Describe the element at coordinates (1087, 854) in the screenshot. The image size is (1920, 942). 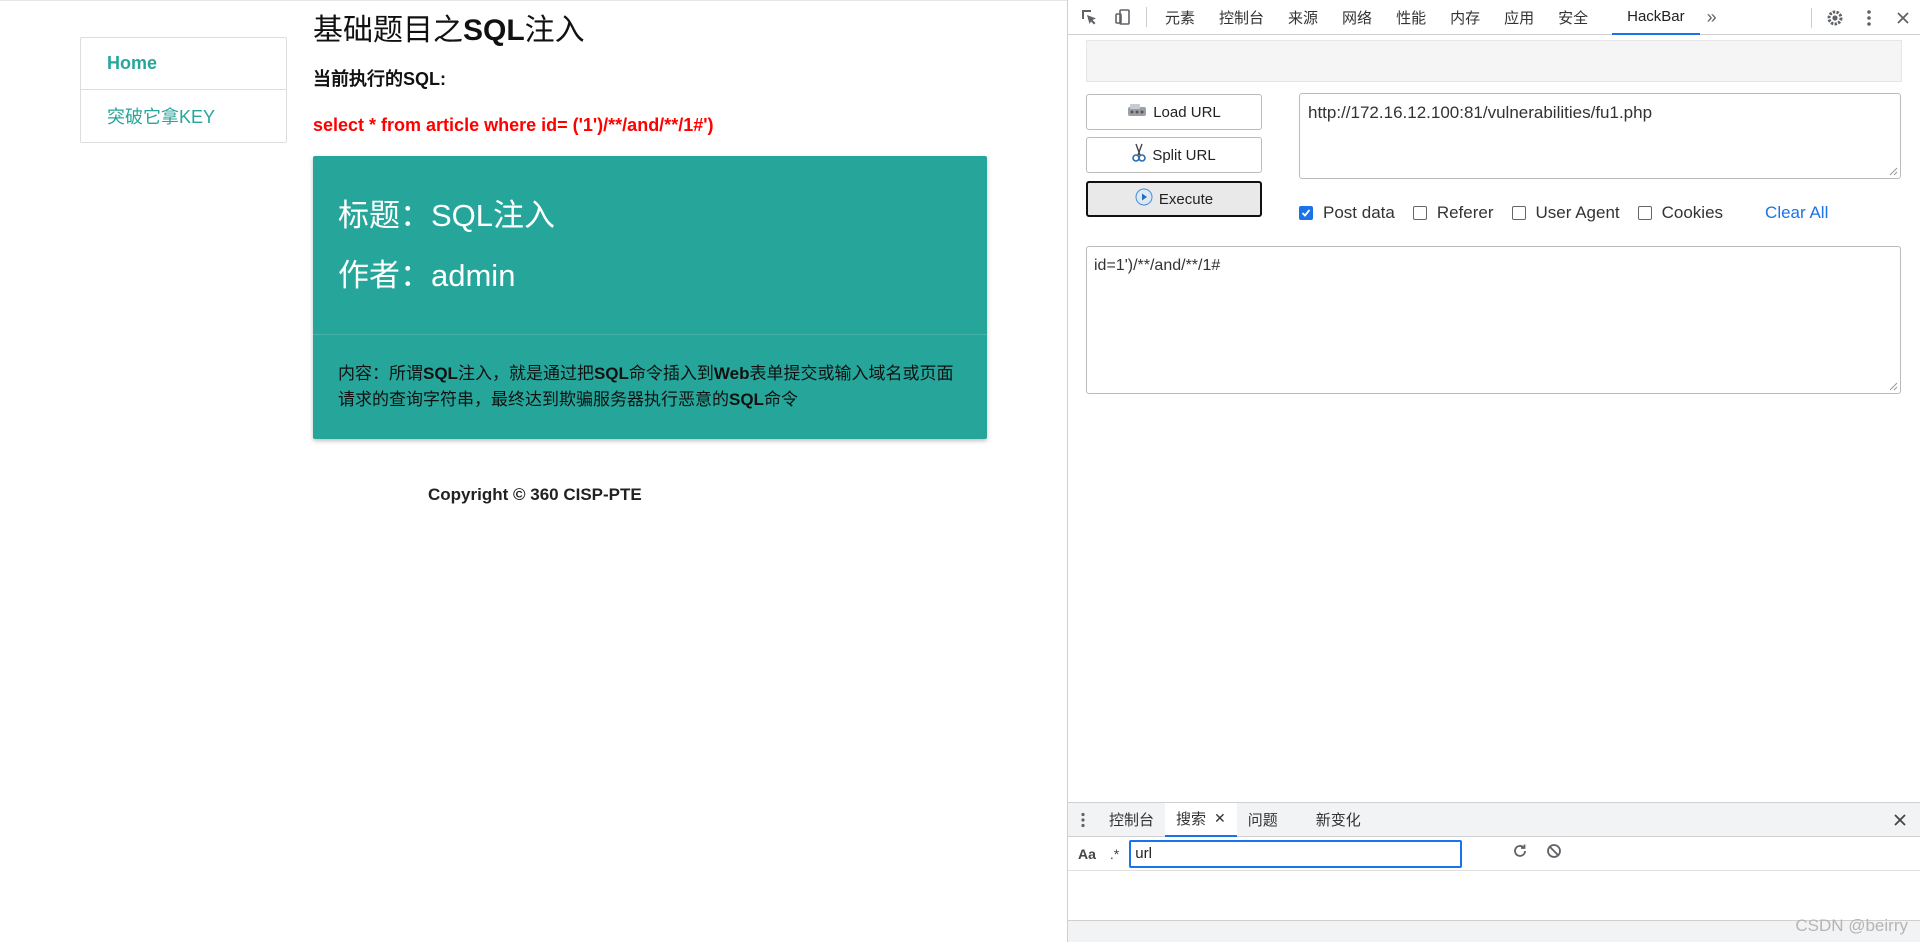
I see `match-case-toggle: Aa` at that location.